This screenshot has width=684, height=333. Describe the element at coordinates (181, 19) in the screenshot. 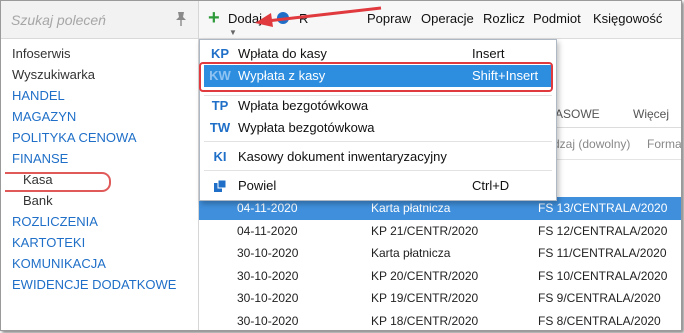

I see `pin-icon` at that location.